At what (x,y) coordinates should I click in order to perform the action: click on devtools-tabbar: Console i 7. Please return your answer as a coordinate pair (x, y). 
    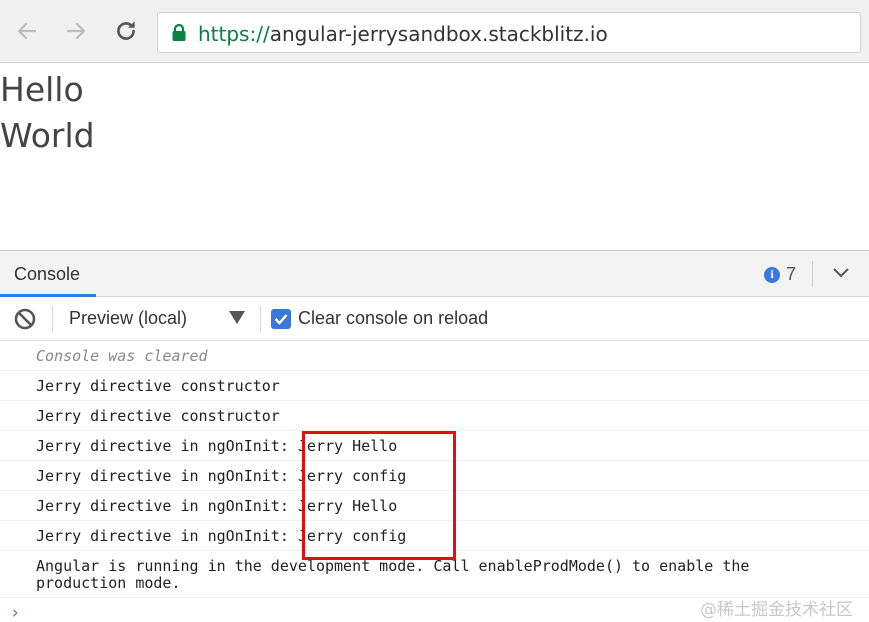
    Looking at the image, I should click on (434, 274).